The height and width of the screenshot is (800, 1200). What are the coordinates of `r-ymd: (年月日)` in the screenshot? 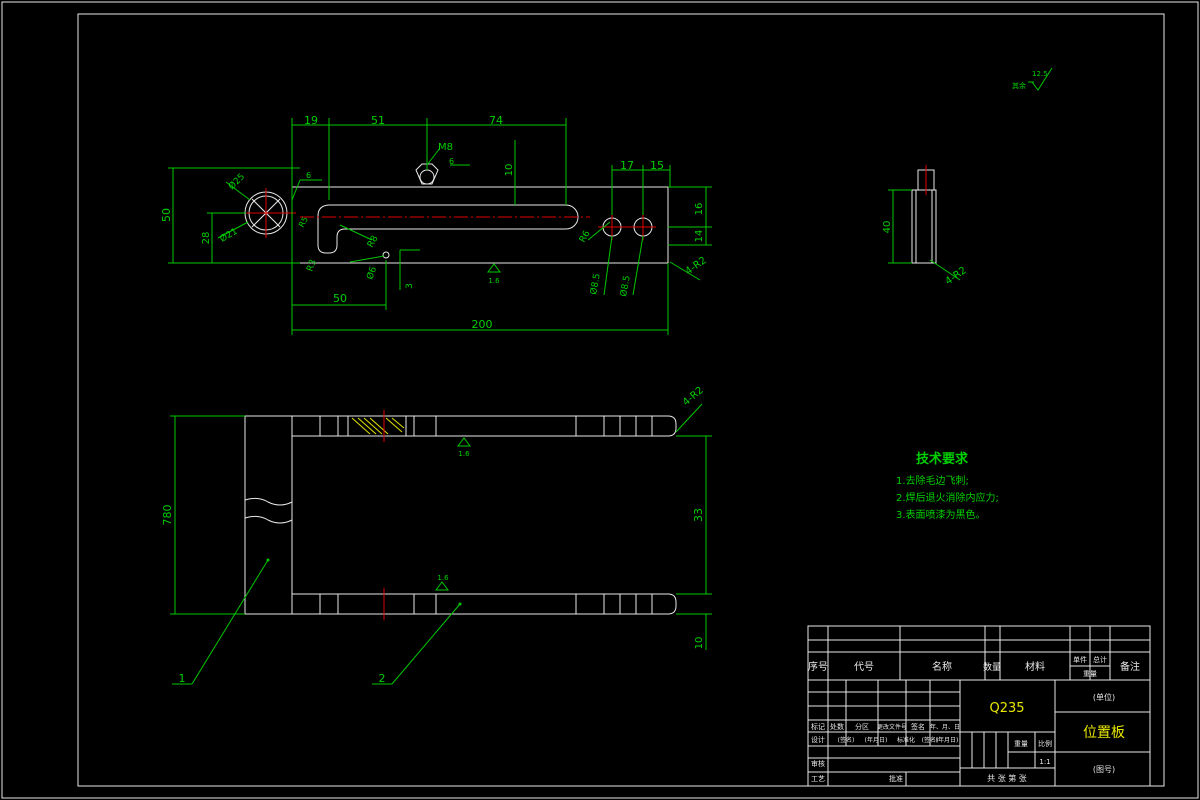 It's located at (876, 740).